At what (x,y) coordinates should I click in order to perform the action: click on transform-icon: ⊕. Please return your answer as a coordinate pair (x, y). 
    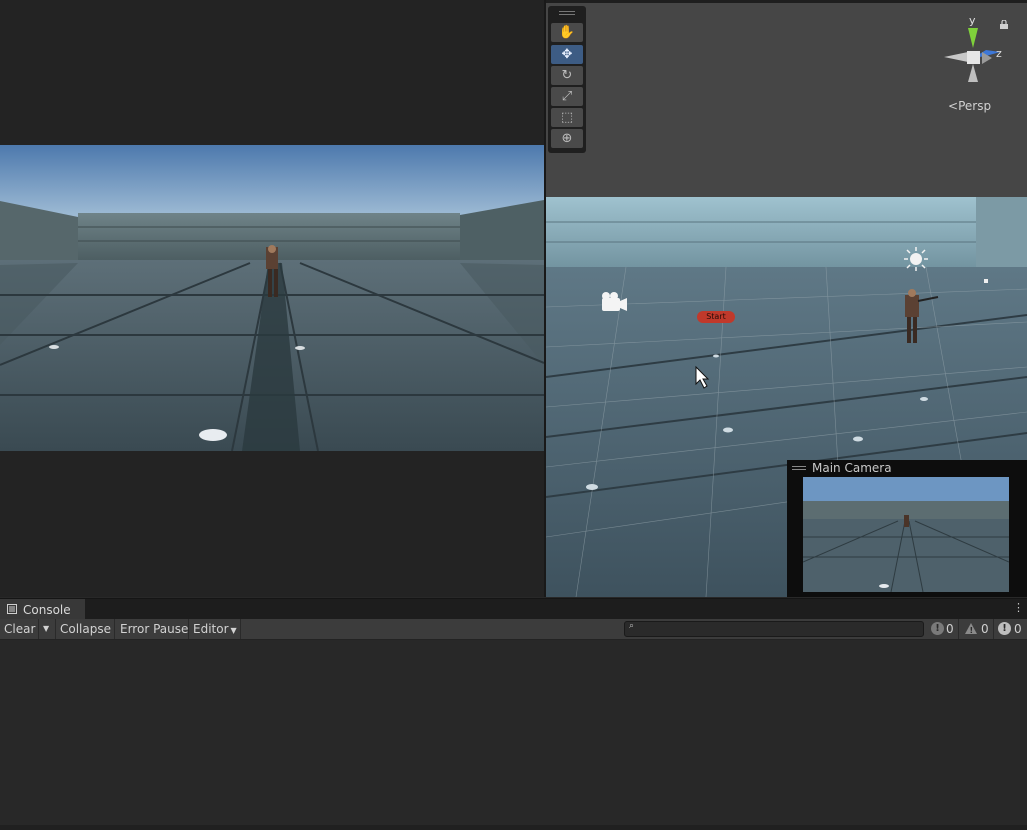
    Looking at the image, I should click on (567, 138).